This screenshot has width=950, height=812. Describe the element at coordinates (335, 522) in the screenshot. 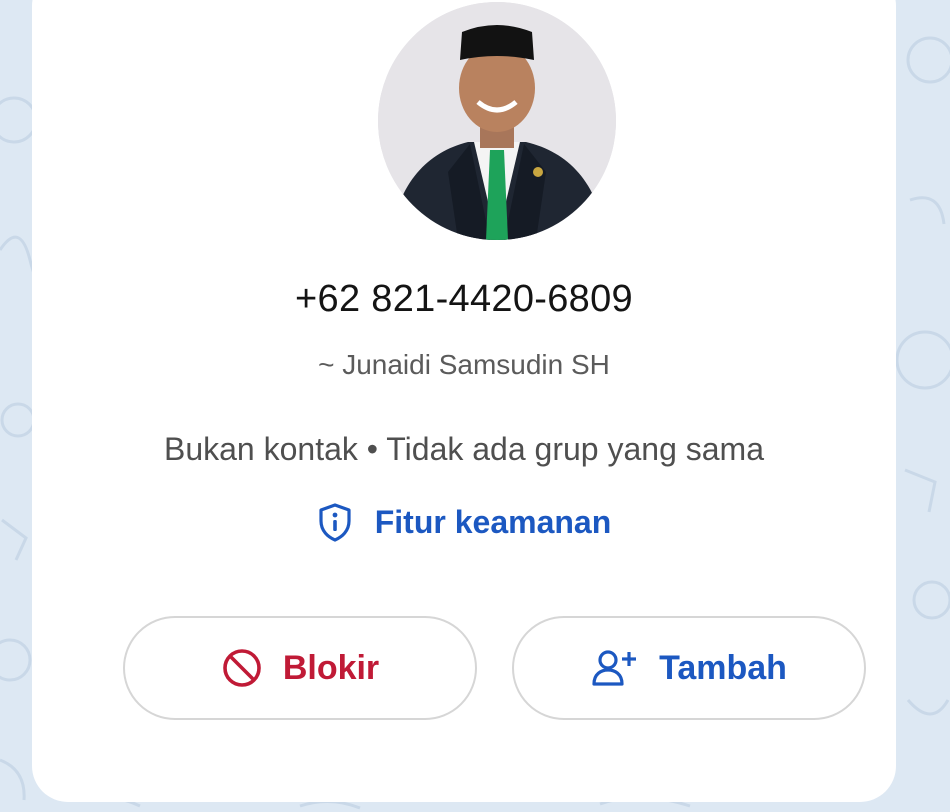

I see `shield-info-icon` at that location.